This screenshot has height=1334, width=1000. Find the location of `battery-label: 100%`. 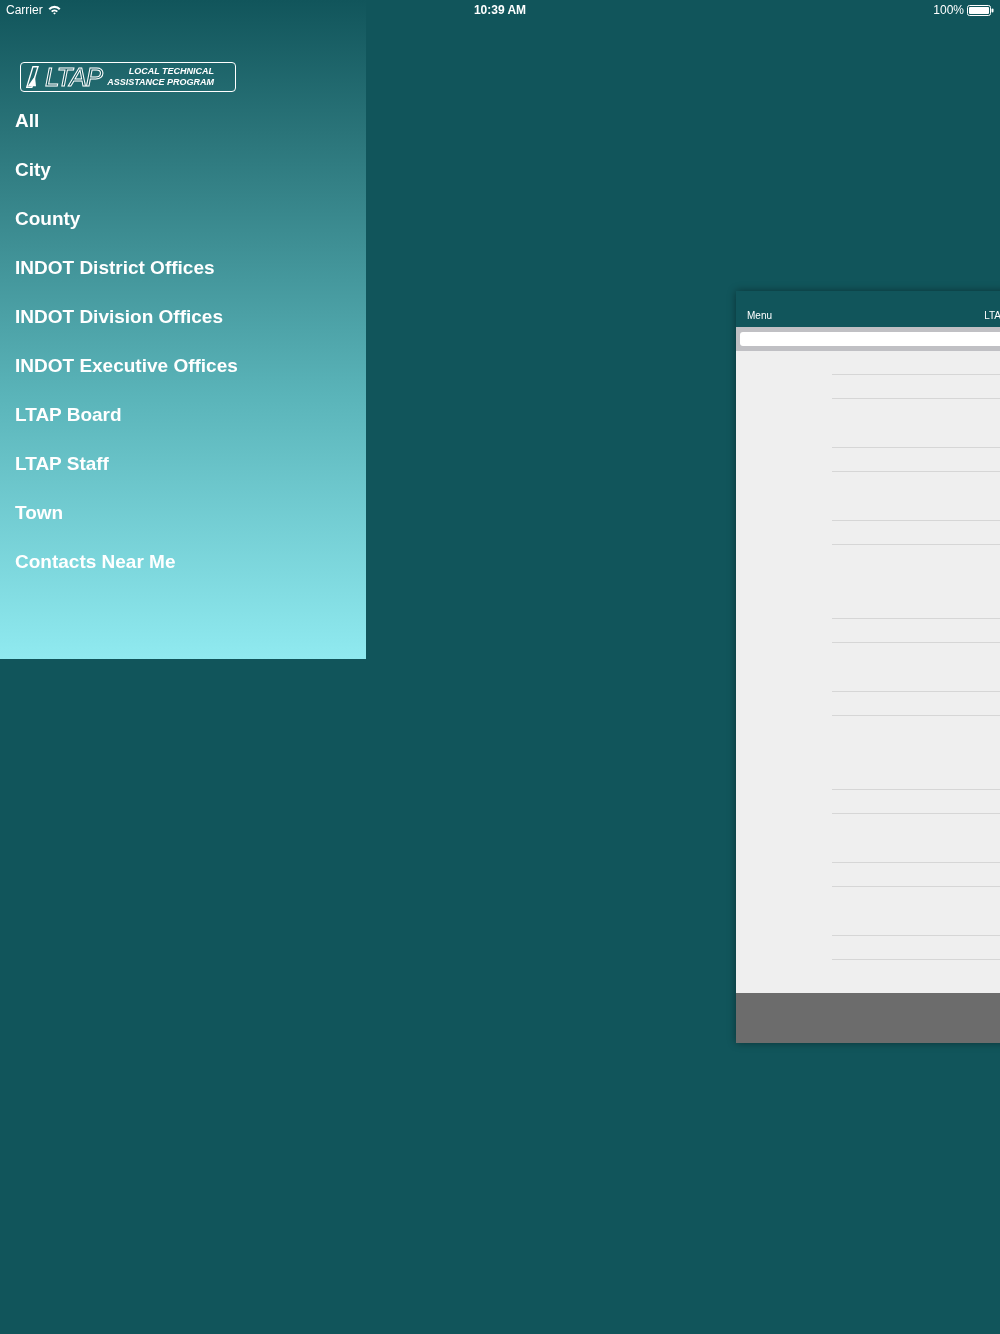

battery-label: 100% is located at coordinates (948, 10).